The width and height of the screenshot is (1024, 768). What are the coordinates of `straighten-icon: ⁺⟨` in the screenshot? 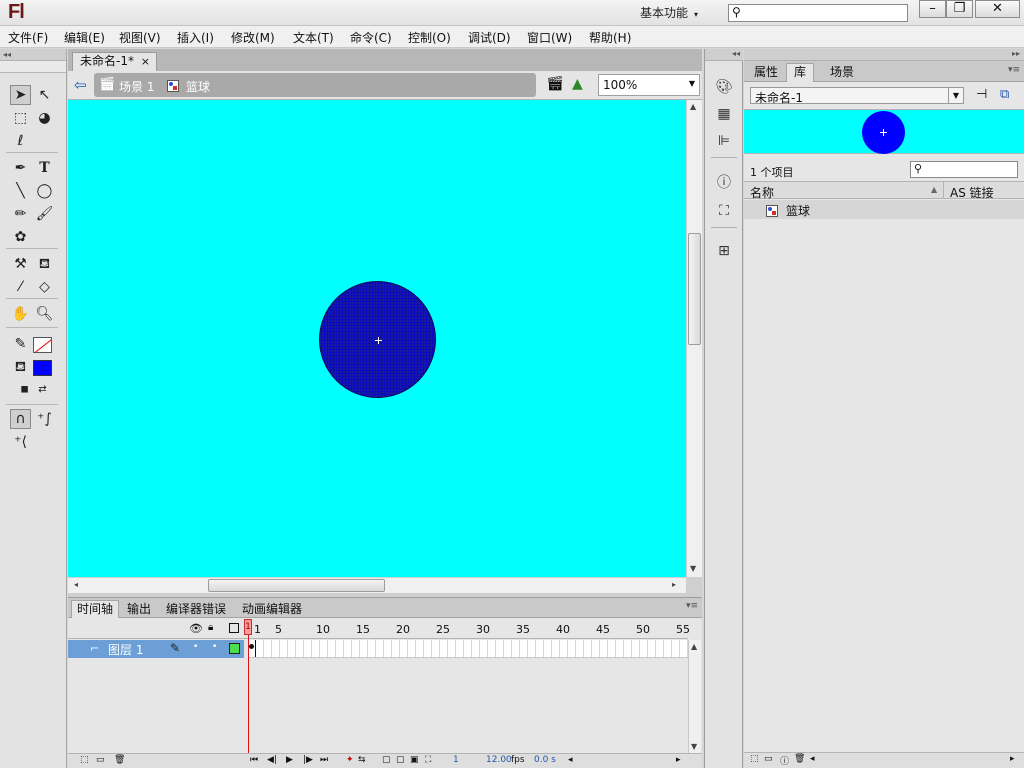 It's located at (20, 442).